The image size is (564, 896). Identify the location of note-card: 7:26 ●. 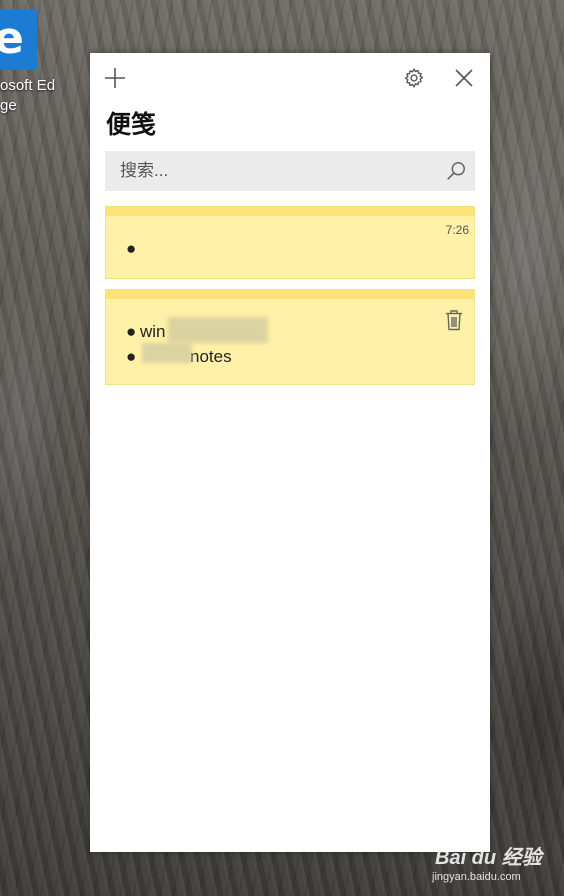
(290, 242).